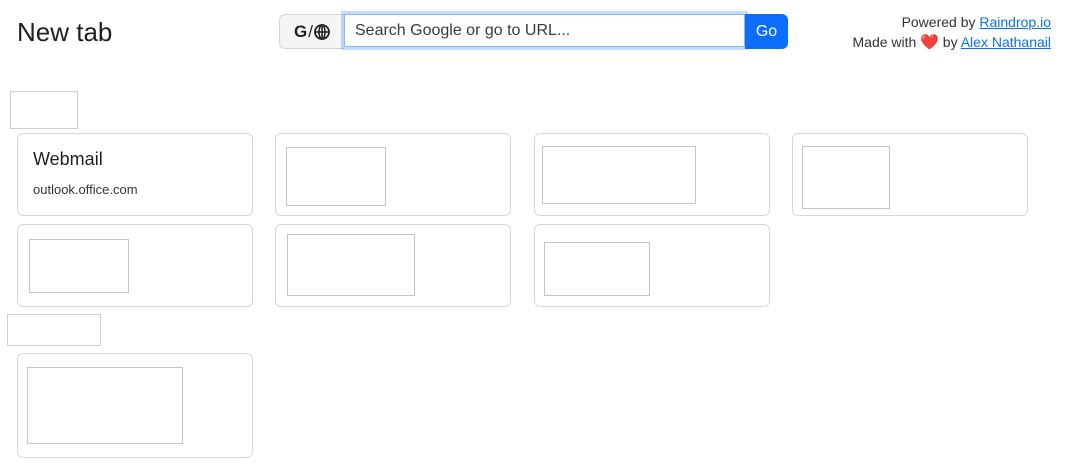 The height and width of the screenshot is (476, 1080). I want to click on bookmark-domain: outlook.office.com, so click(85, 189).